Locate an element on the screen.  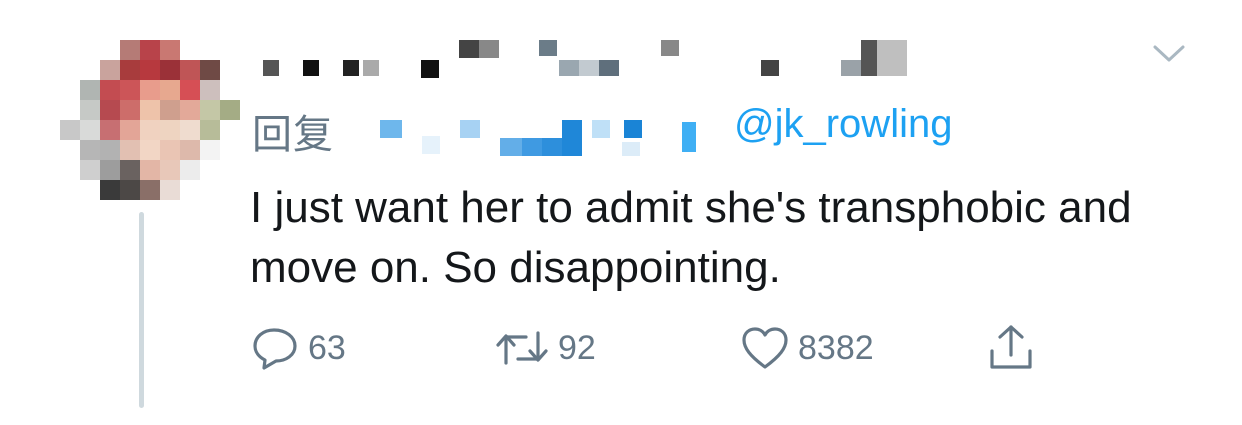
retweet-button: 92 is located at coordinates (545, 348).